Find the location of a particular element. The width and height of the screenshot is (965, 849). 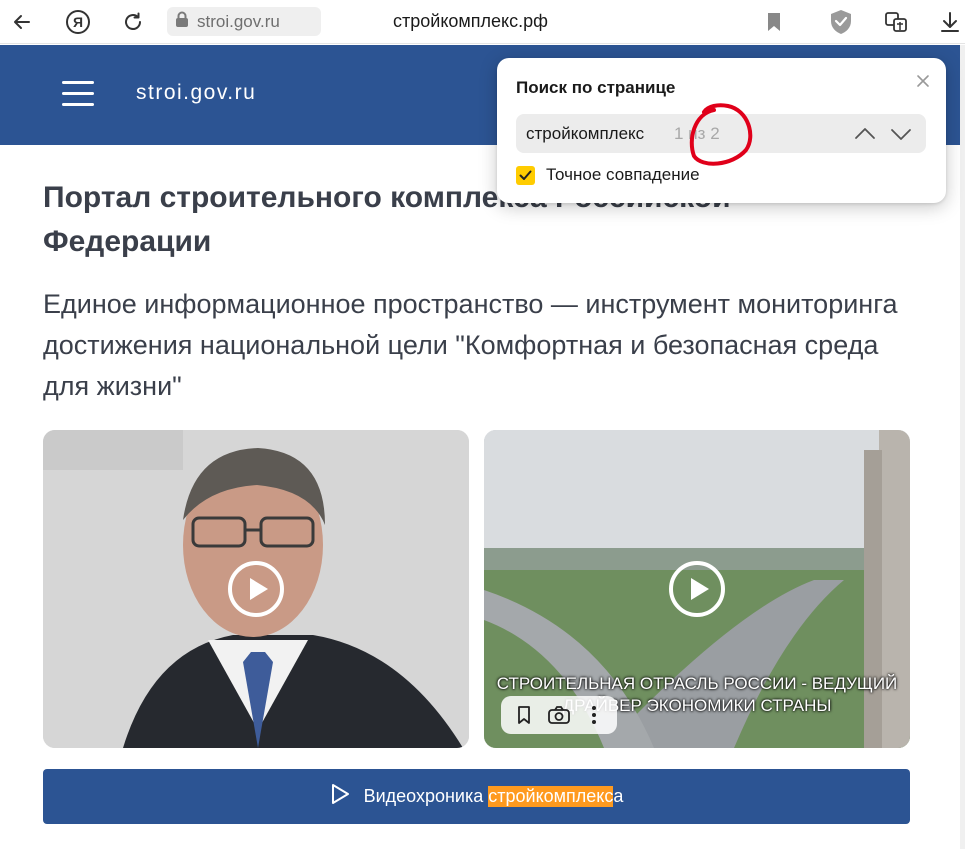

video-toolbar is located at coordinates (559, 715).